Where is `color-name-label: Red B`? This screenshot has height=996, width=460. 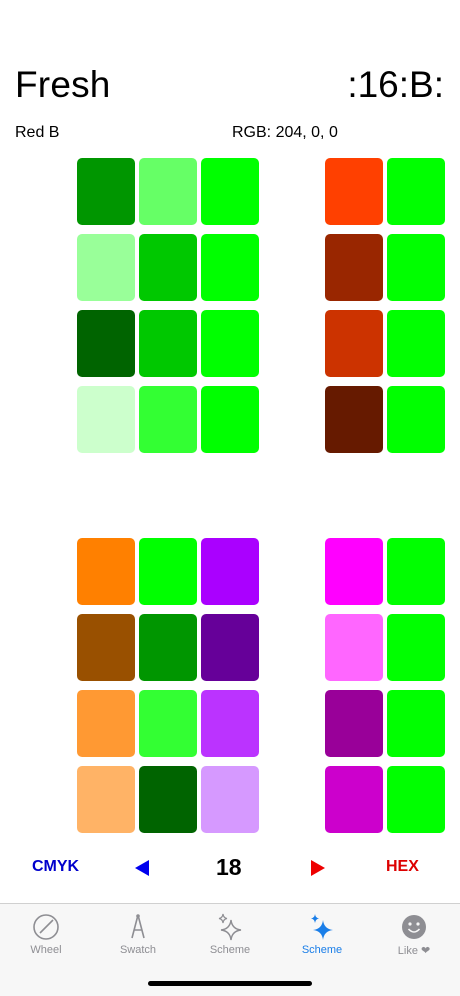 color-name-label: Red B is located at coordinates (37, 132).